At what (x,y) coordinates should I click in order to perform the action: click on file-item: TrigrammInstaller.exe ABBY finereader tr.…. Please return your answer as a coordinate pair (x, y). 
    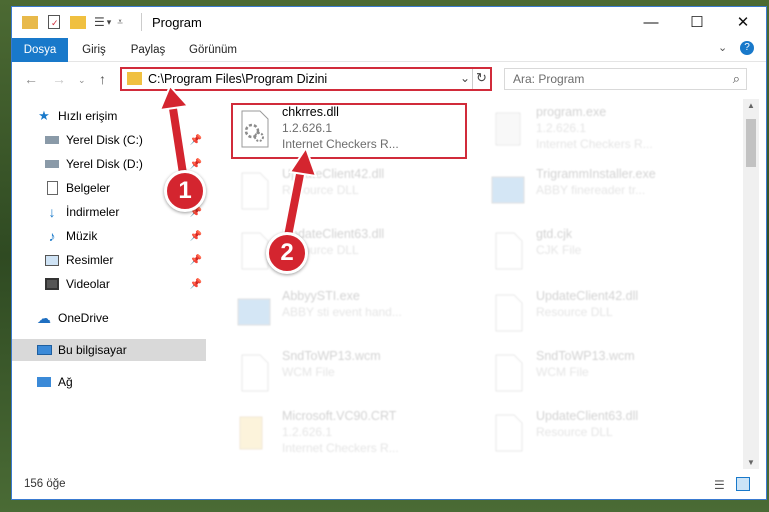
    Looking at the image, I should click on (605, 193).